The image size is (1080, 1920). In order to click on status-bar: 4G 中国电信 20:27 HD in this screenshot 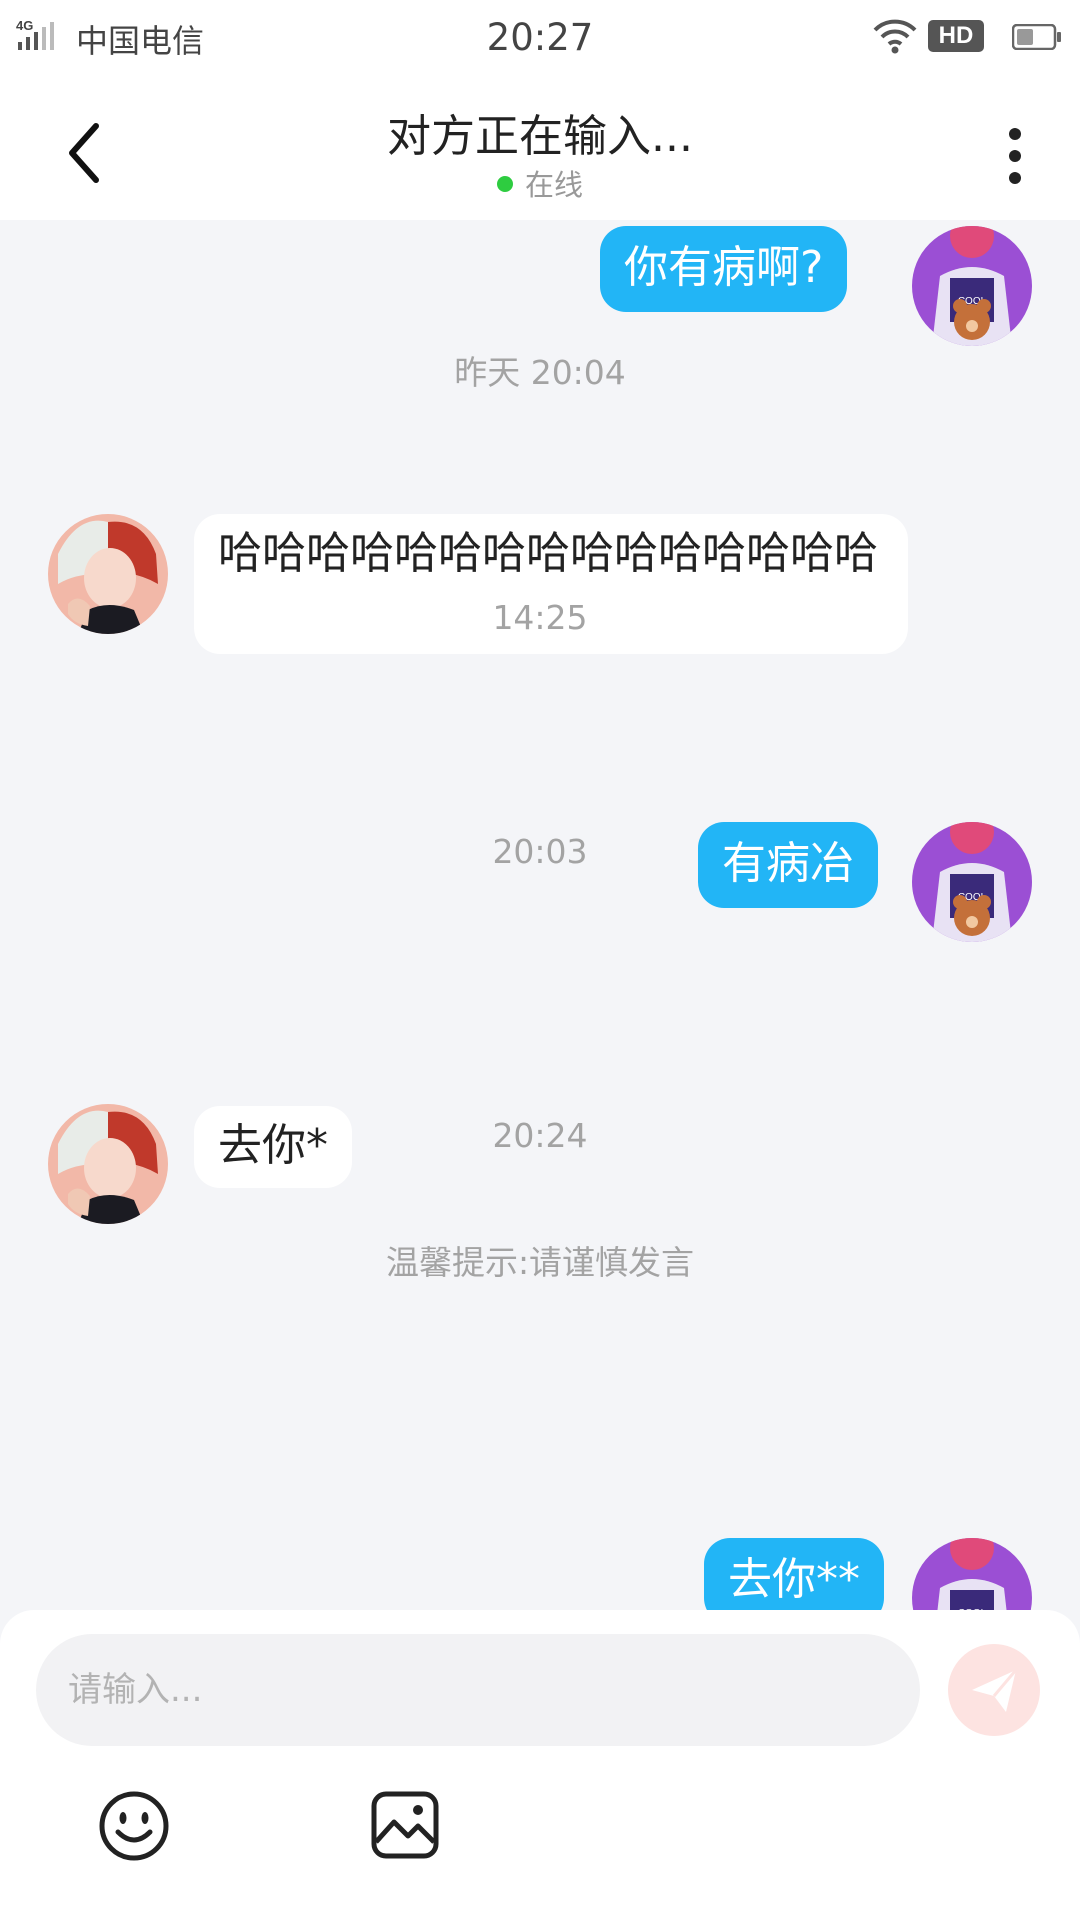, I will do `click(540, 40)`.